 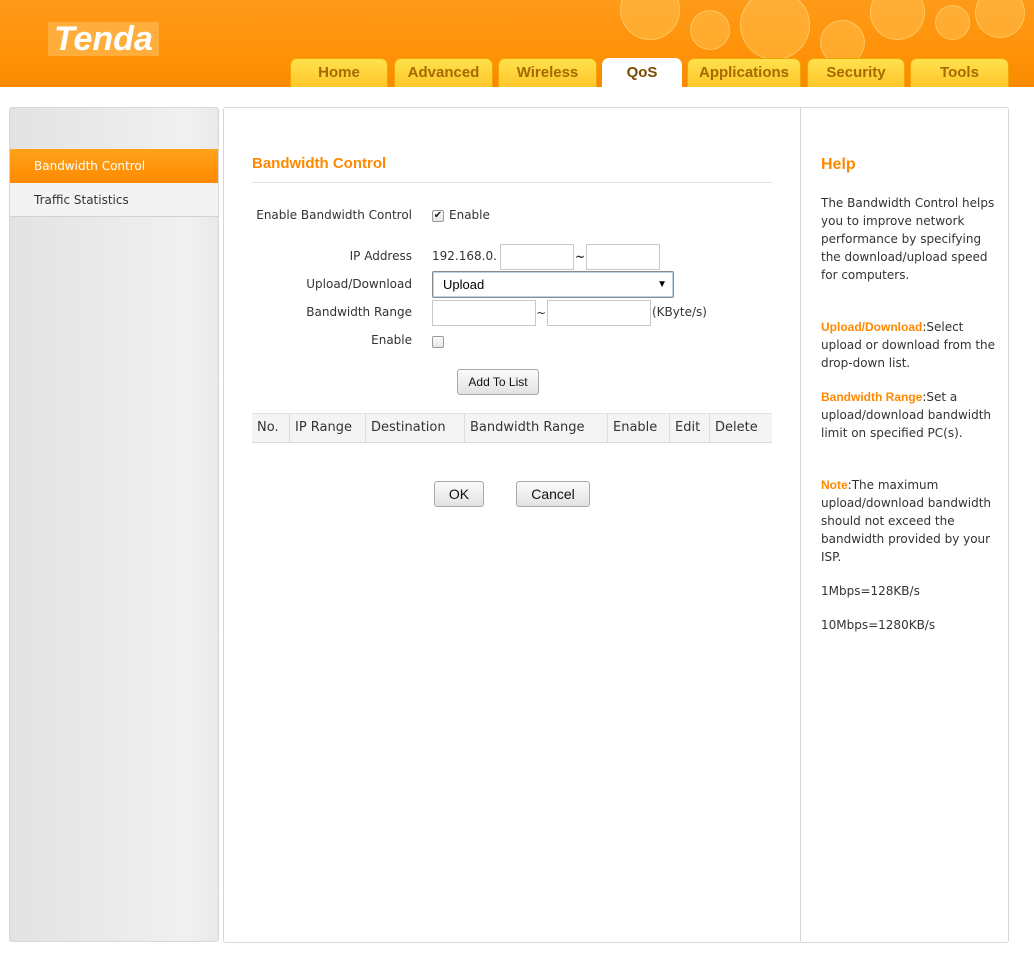 I want to click on column-header-delete: Delete, so click(x=740, y=428).